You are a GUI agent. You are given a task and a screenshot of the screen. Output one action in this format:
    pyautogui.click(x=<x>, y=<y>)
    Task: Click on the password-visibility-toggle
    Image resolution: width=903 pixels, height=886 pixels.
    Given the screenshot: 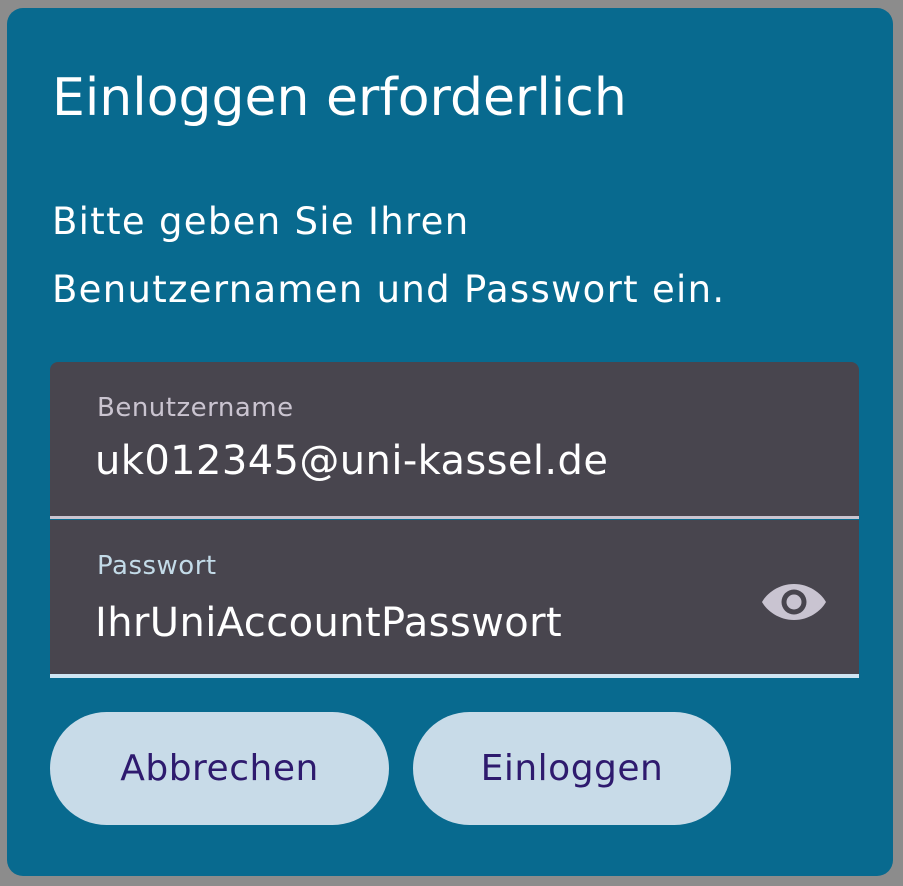 What is the action you would take?
    pyautogui.click(x=794, y=602)
    